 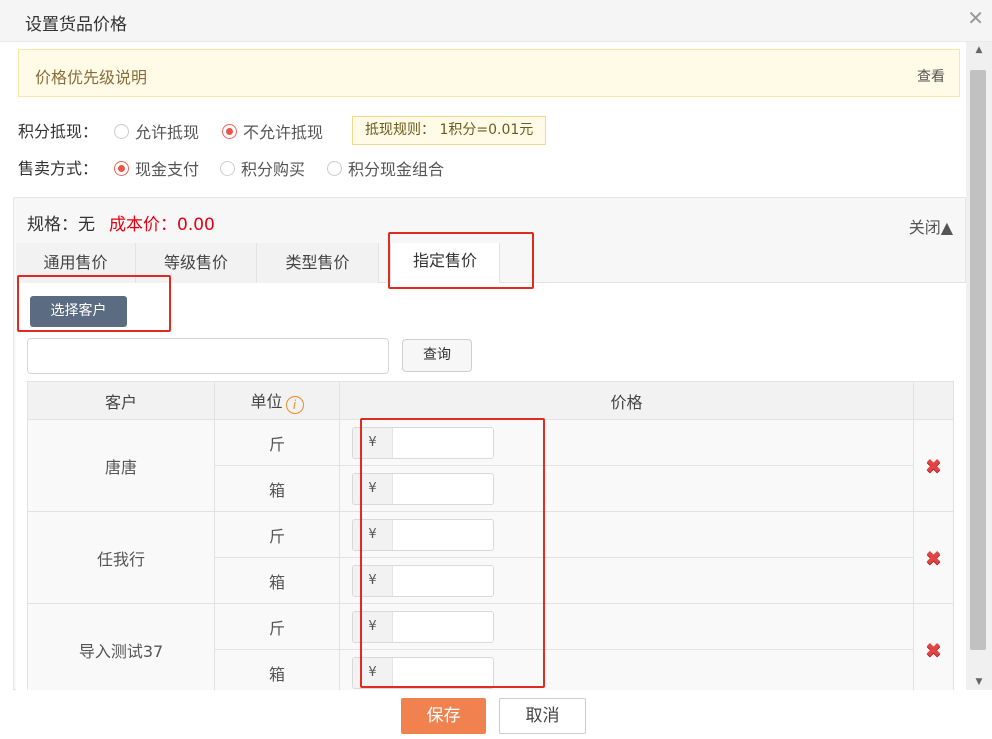 I want to click on radio-points-cash: 积分现金组合, so click(x=385, y=168).